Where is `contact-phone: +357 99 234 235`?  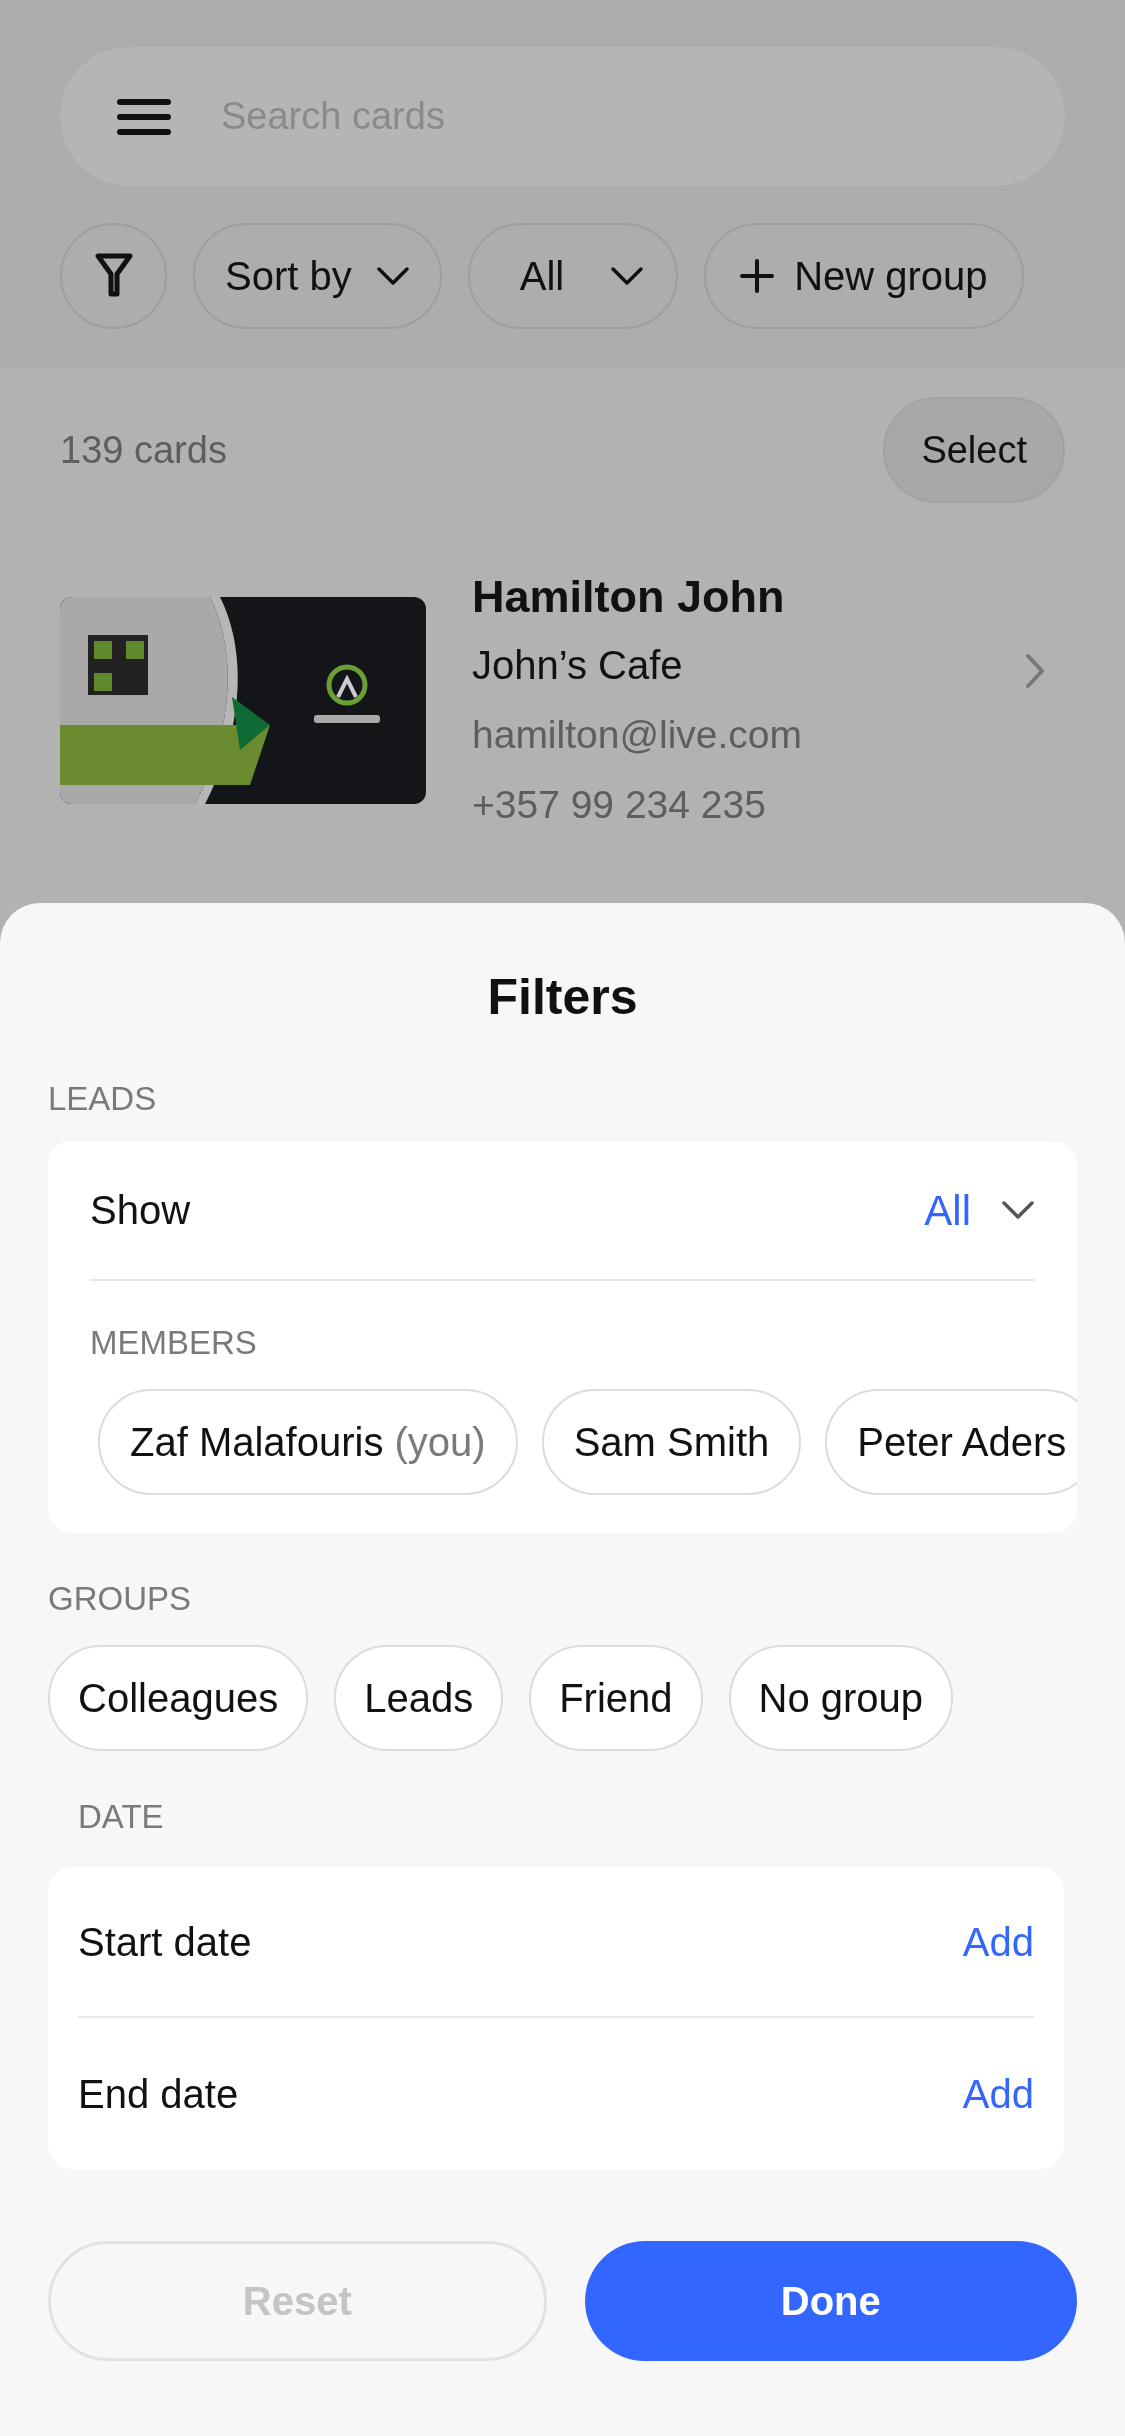
contact-phone: +357 99 234 235 is located at coordinates (619, 805).